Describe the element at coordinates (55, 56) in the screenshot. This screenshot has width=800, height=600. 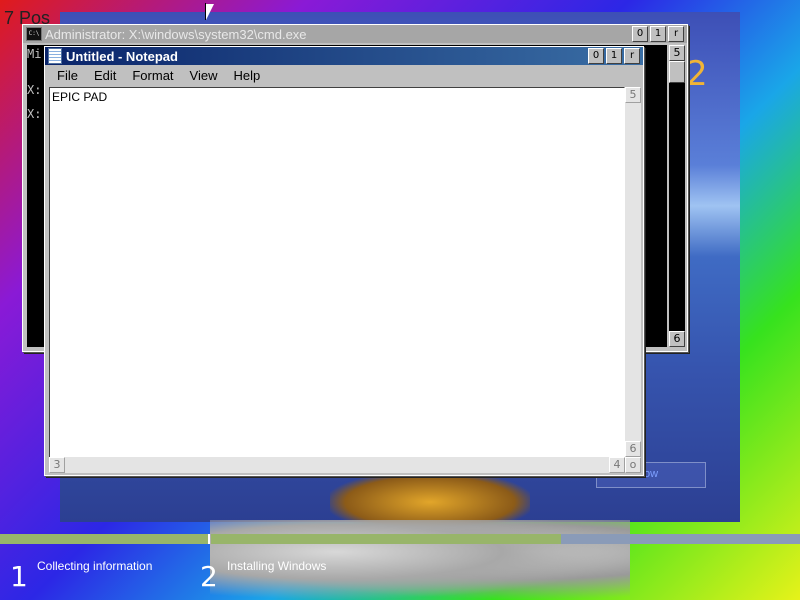
I see `notepad-icon` at that location.